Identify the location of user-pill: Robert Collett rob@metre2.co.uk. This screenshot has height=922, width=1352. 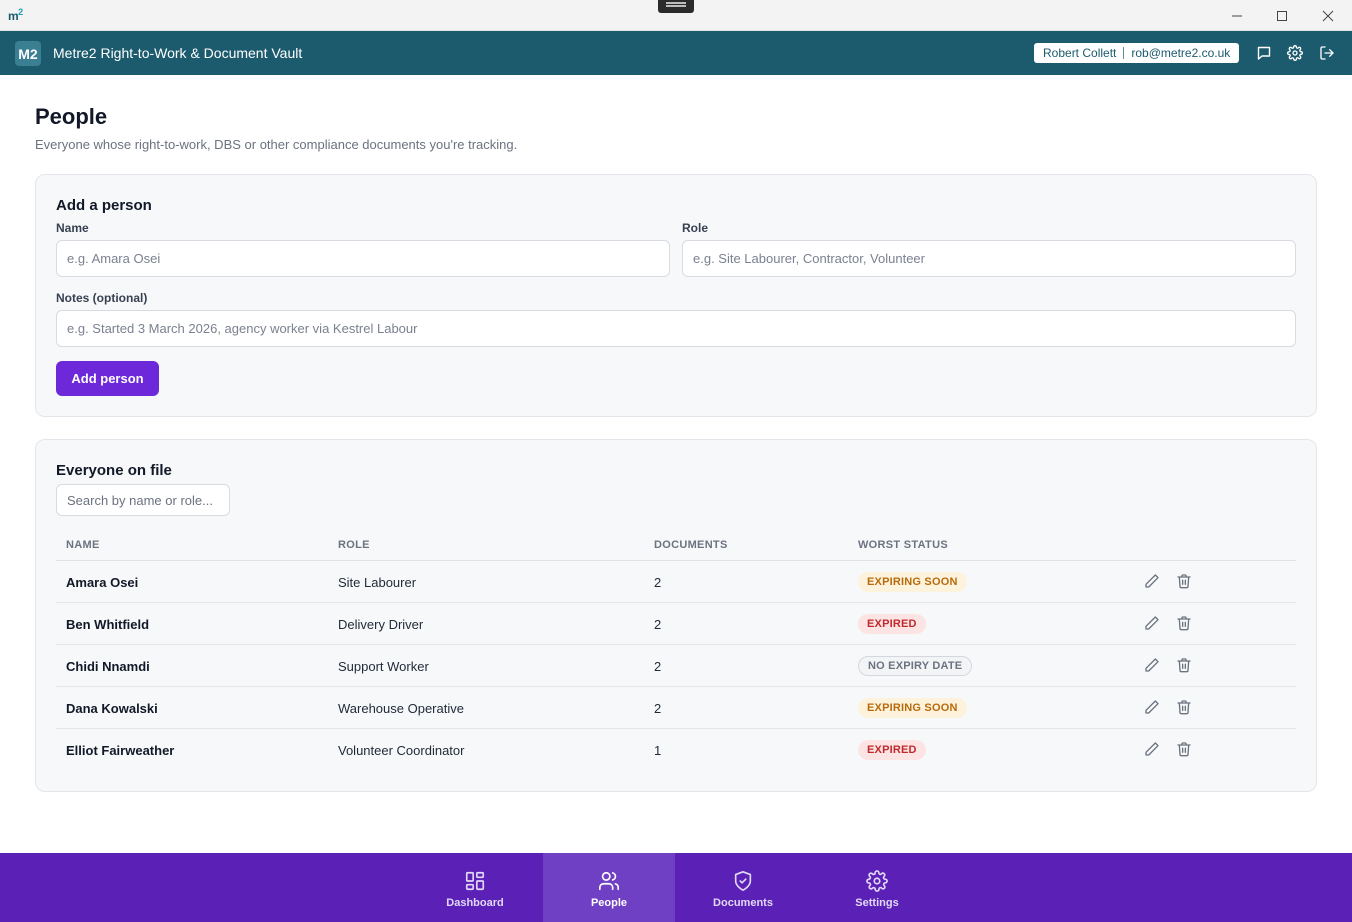
(1137, 53).